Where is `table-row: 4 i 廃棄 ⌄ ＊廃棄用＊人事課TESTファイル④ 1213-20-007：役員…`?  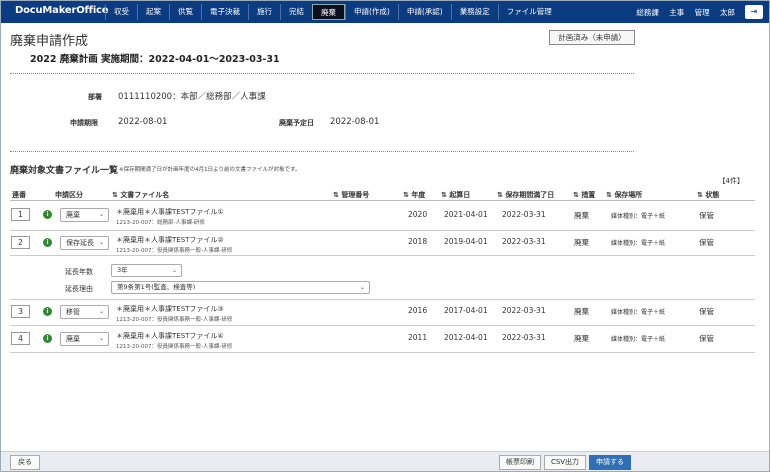 table-row: 4 i 廃棄 ⌄ ＊廃棄用＊人事課TESTファイル④ 1213-20-007：役員… is located at coordinates (382, 339).